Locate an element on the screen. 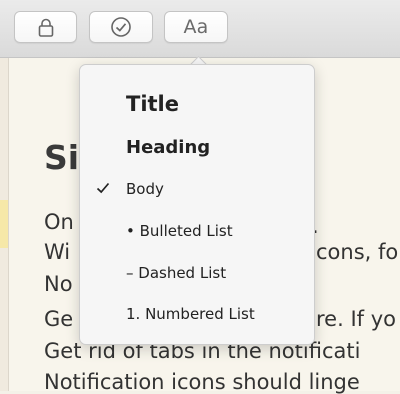  note-line: On is located at coordinates (59, 222).